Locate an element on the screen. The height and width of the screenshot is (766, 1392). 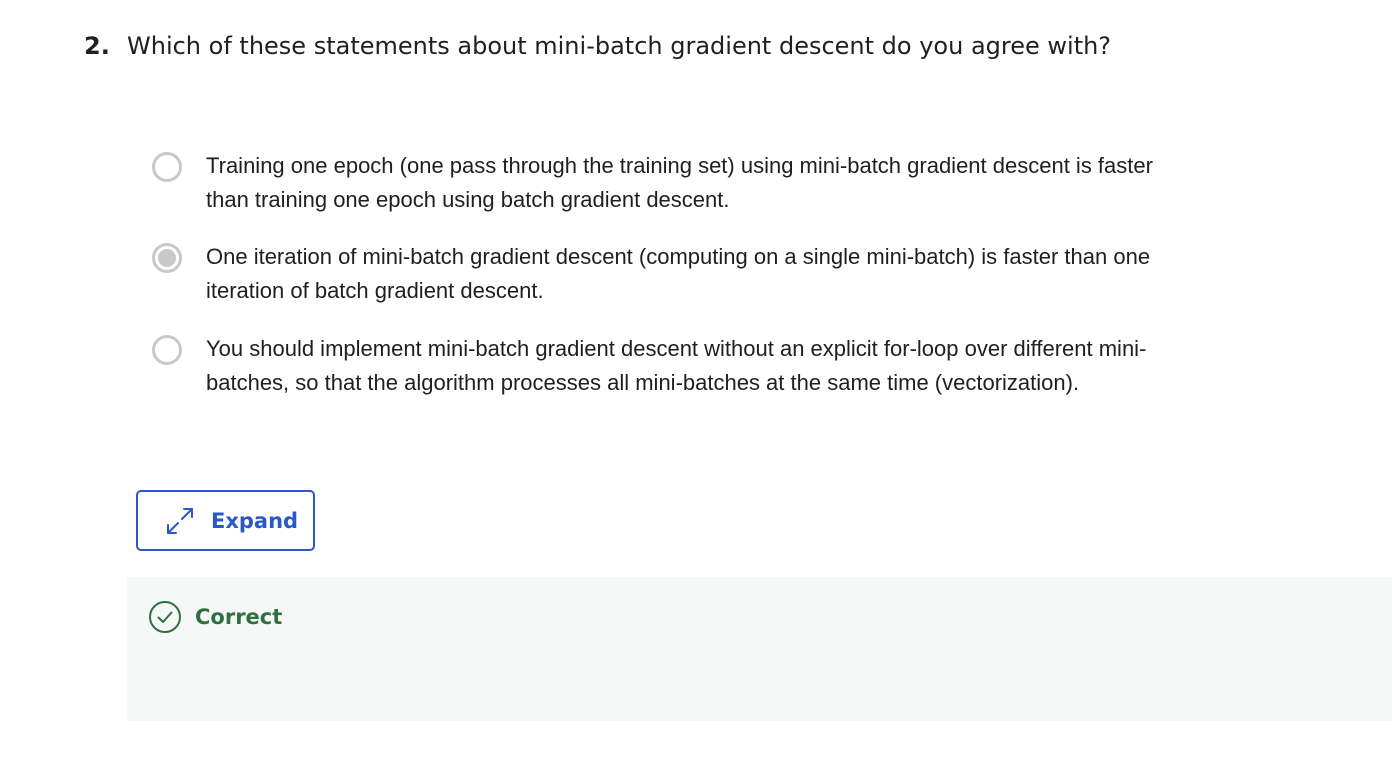
radio-dot is located at coordinates (167, 258).